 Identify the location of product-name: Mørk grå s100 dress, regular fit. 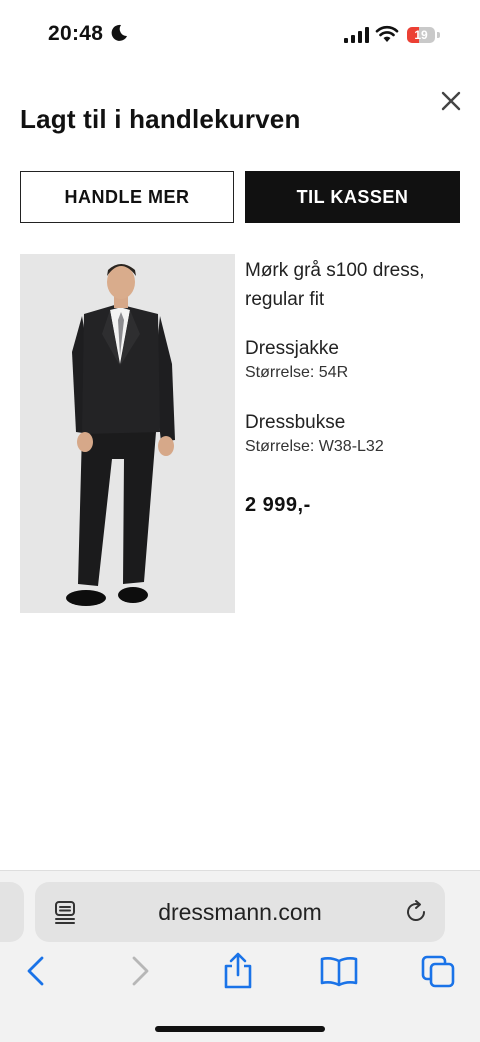
(335, 285).